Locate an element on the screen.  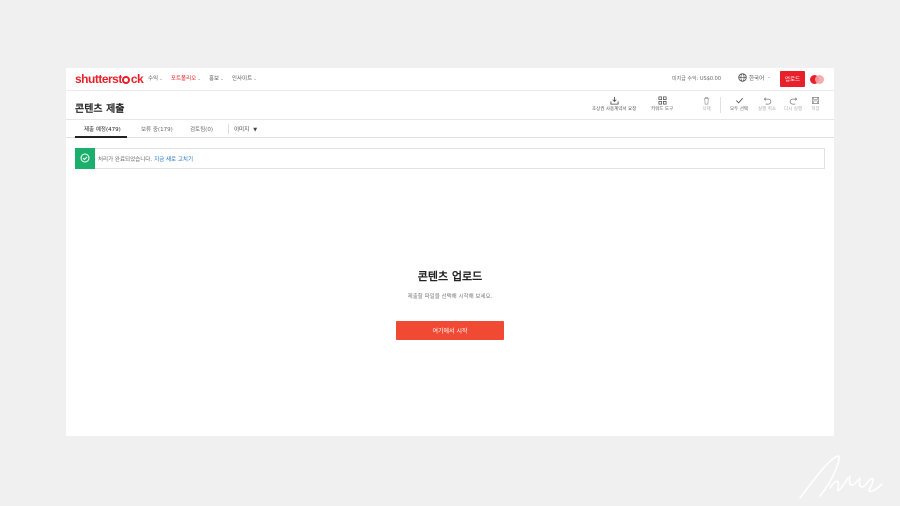
check-icon is located at coordinates (739, 100).